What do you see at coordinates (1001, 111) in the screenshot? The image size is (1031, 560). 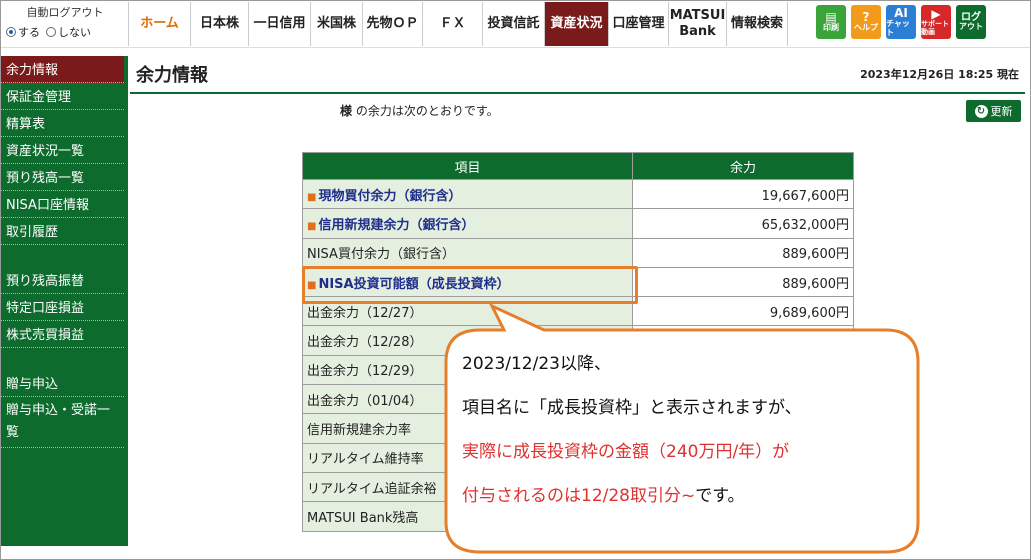 I see `refresh-label: 更新` at bounding box center [1001, 111].